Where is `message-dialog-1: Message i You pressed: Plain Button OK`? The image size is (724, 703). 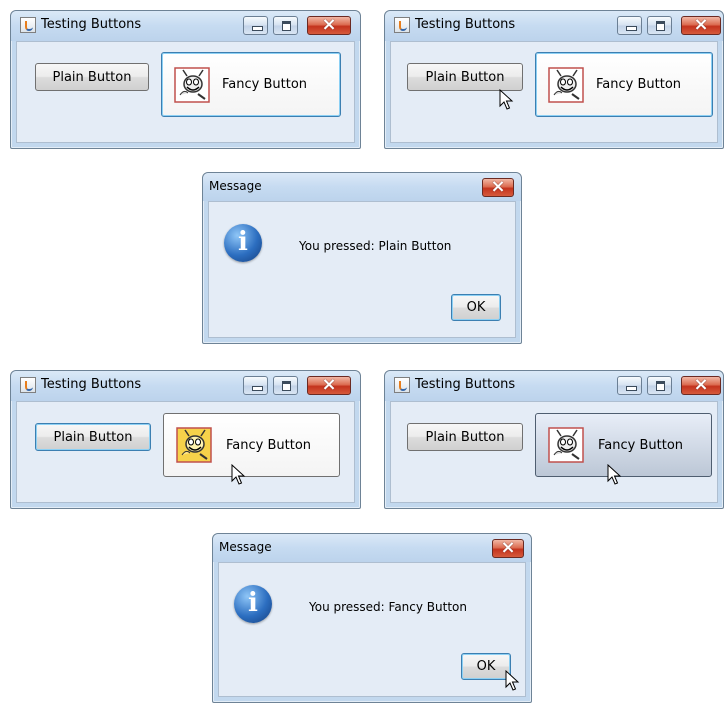
message-dialog-1: Message i You pressed: Plain Button OK is located at coordinates (362, 258).